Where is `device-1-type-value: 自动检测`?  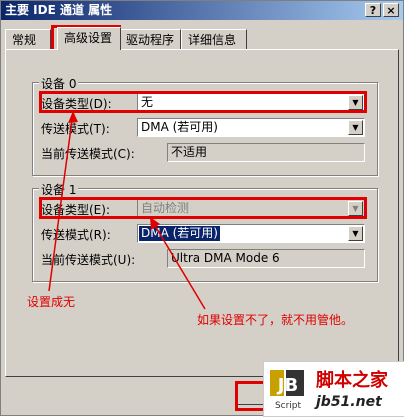 device-1-type-value: 自动检测 is located at coordinates (165, 208).